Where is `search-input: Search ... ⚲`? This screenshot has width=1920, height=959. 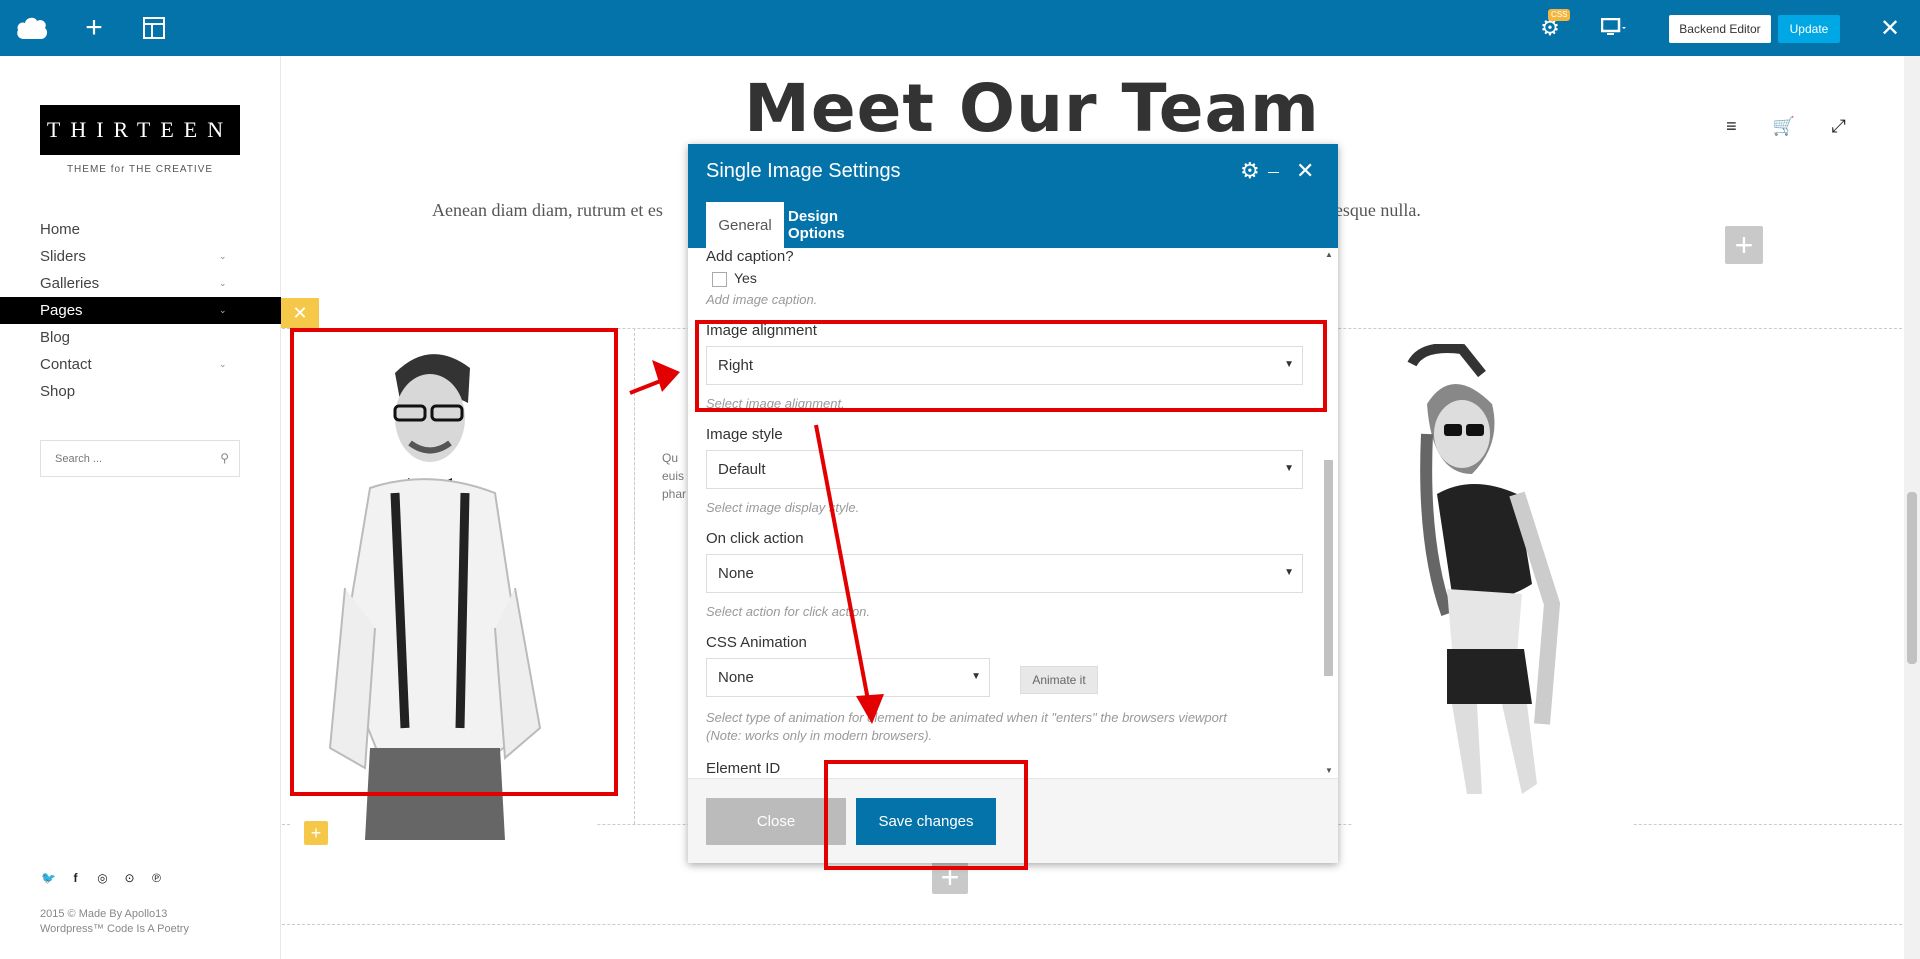 search-input: Search ... ⚲ is located at coordinates (140, 458).